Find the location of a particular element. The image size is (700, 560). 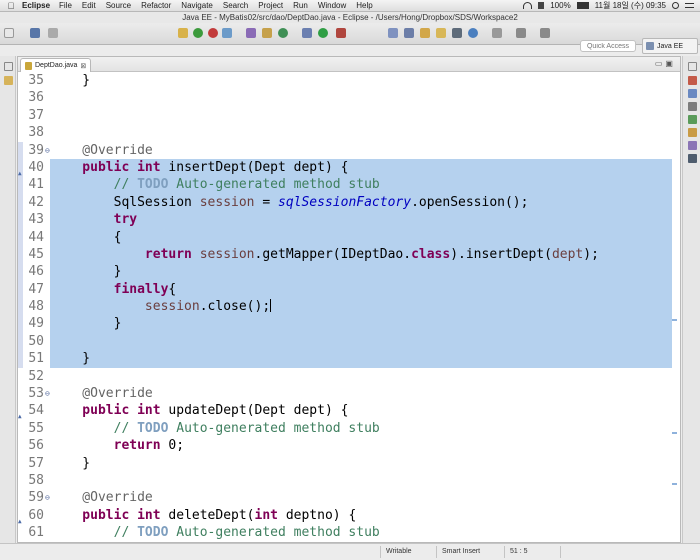

menu-edit: Edit is located at coordinates (89, 5).